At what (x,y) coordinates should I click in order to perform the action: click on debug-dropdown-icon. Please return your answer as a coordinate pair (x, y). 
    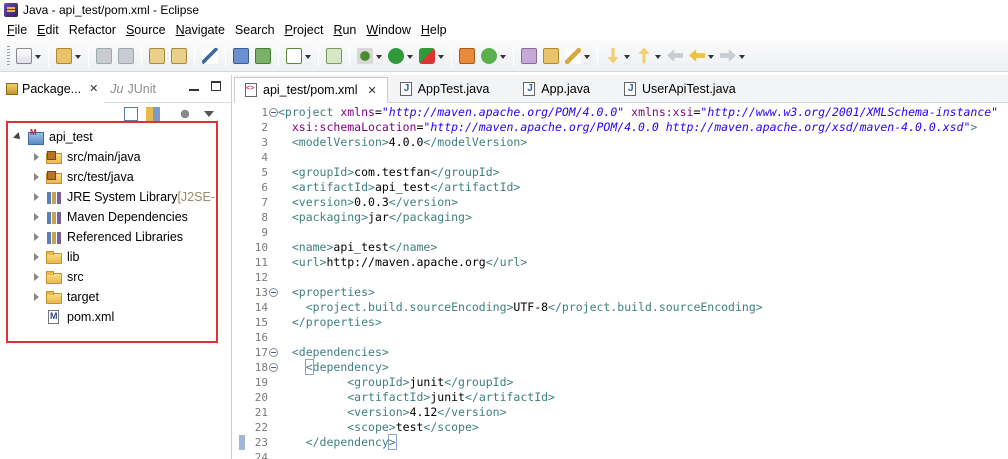
    Looking at the image, I should click on (379, 56).